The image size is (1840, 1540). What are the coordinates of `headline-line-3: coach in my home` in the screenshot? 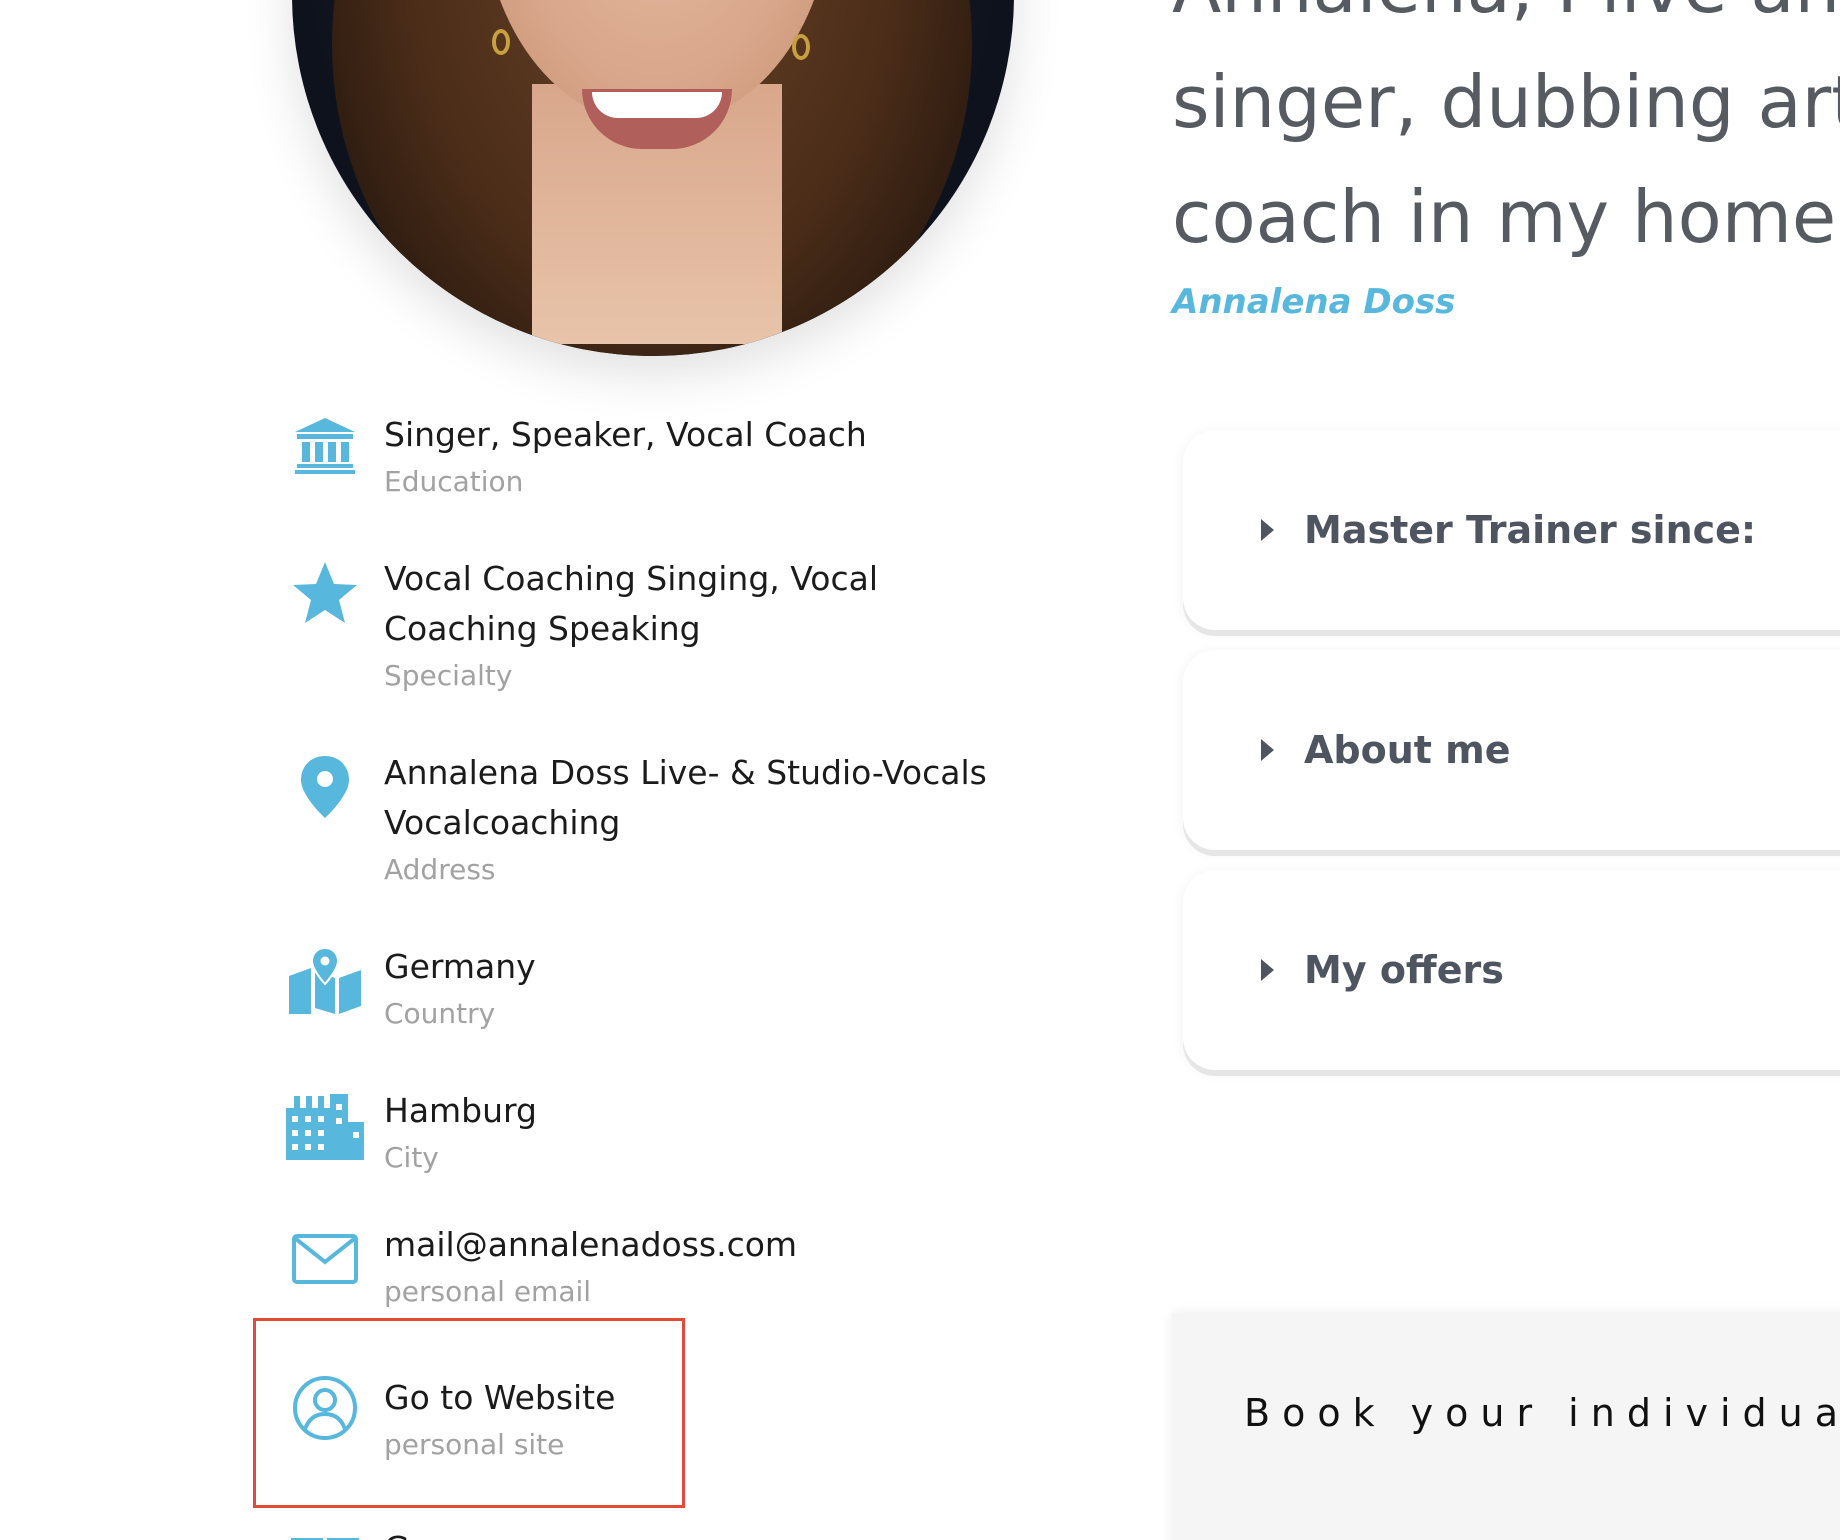 It's located at (1504, 217).